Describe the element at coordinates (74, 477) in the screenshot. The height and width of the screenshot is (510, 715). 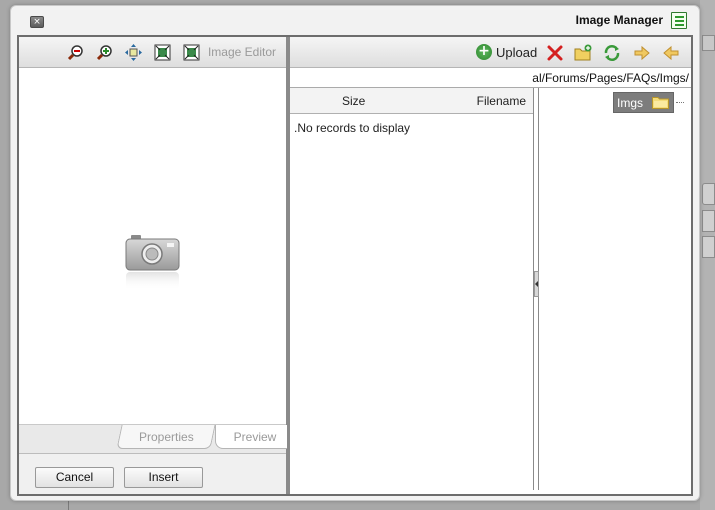
I see `cancel-button: Cancel` at that location.